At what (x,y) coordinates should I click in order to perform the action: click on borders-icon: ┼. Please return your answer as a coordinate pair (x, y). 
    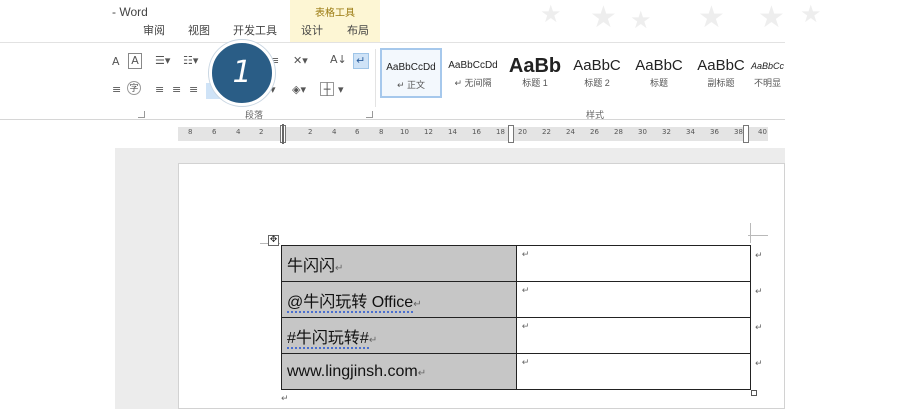
    Looking at the image, I should click on (327, 89).